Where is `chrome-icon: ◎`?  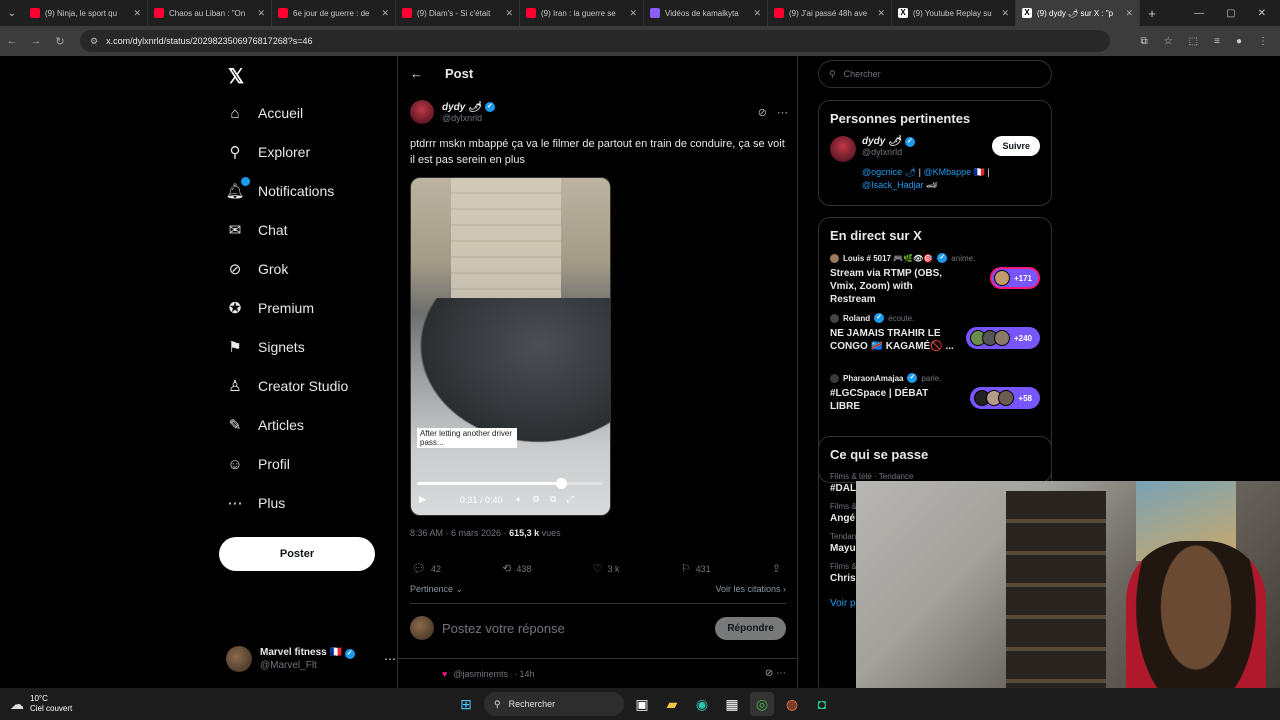 chrome-icon: ◎ is located at coordinates (762, 704).